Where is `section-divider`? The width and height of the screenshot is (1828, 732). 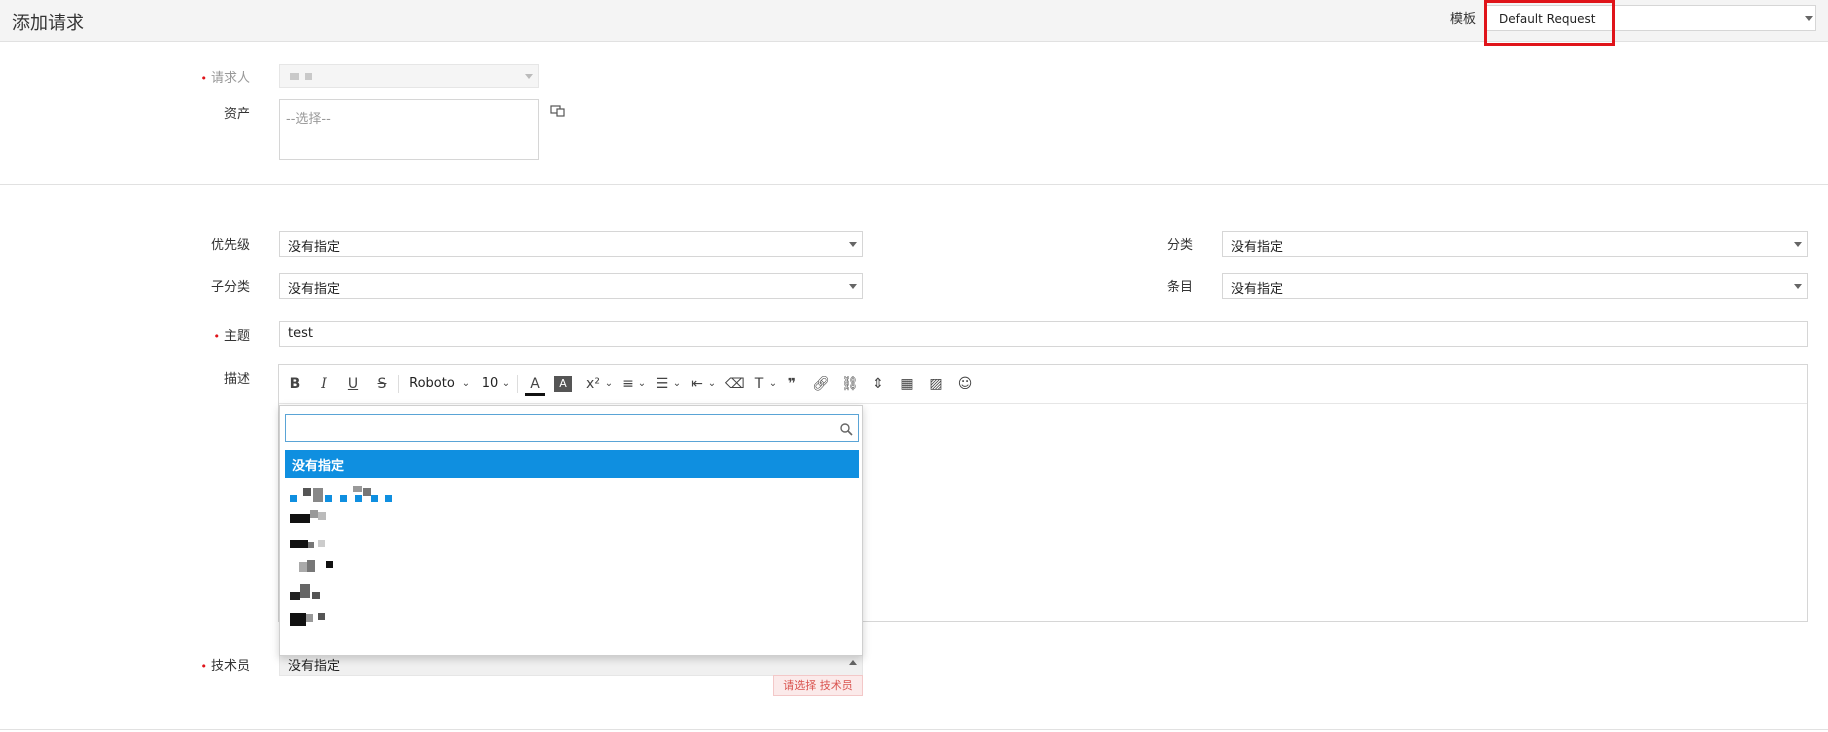 section-divider is located at coordinates (914, 184).